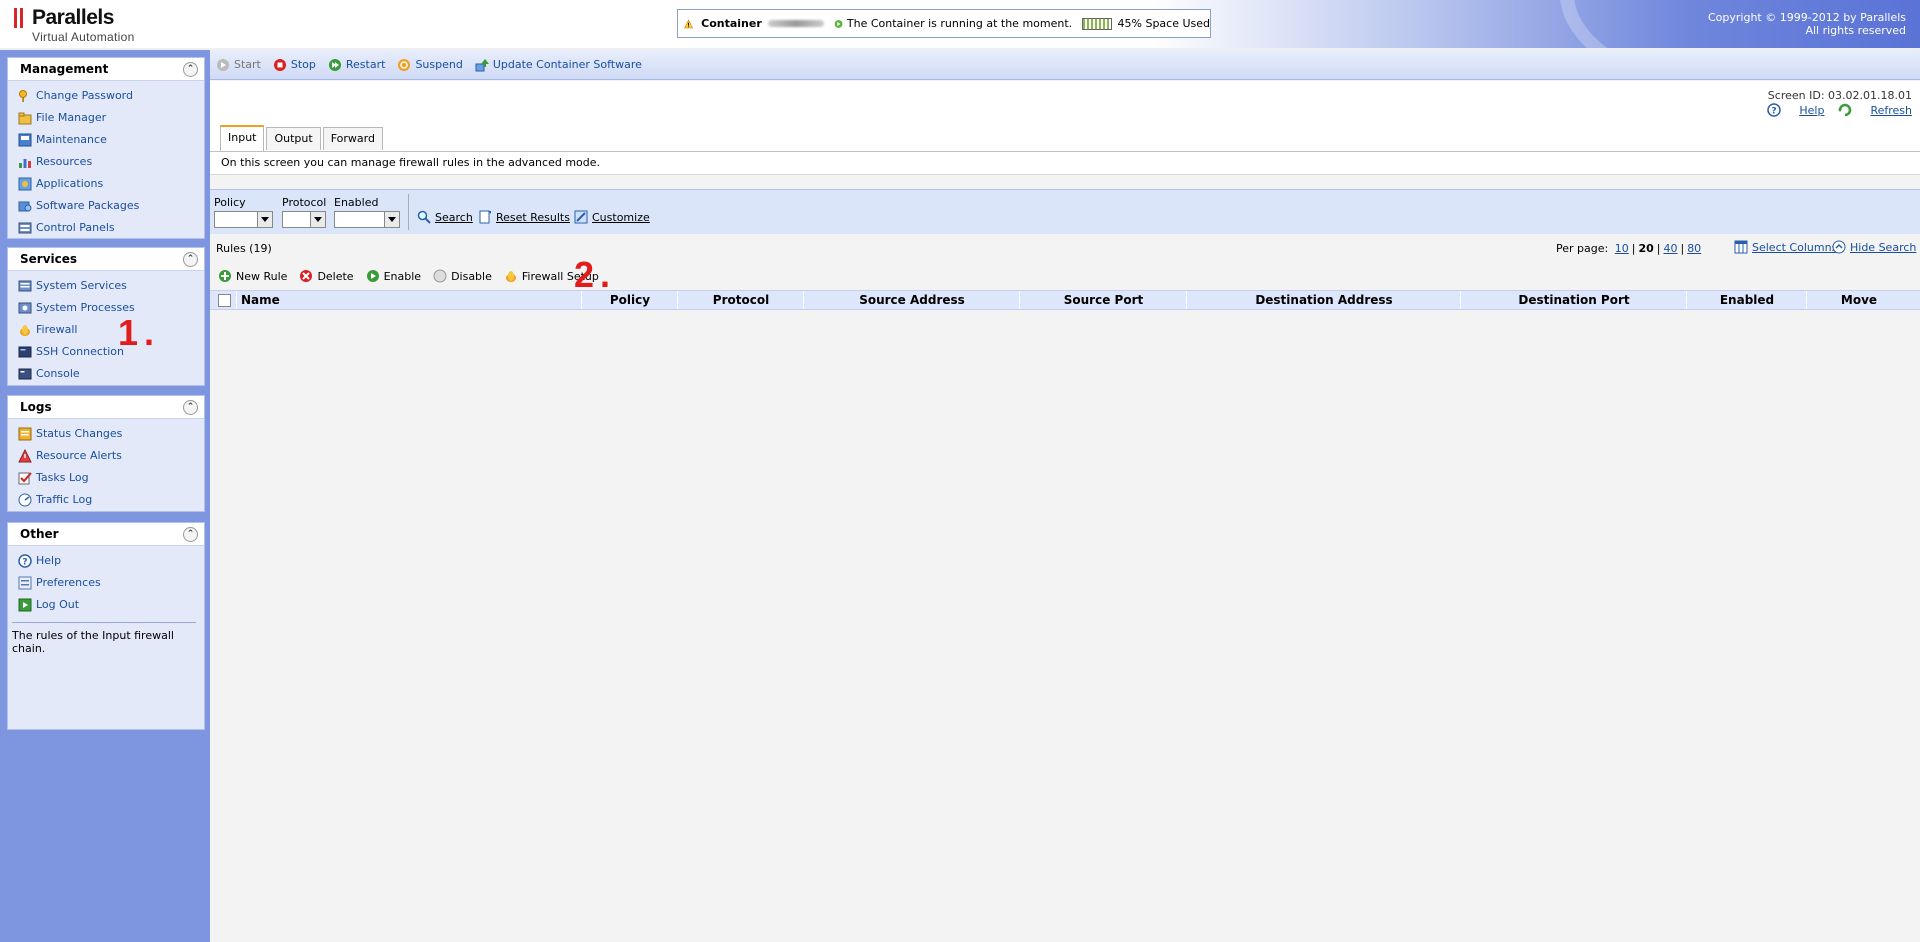 The height and width of the screenshot is (942, 1920). I want to click on enabled-filter: Enabled, so click(367, 212).